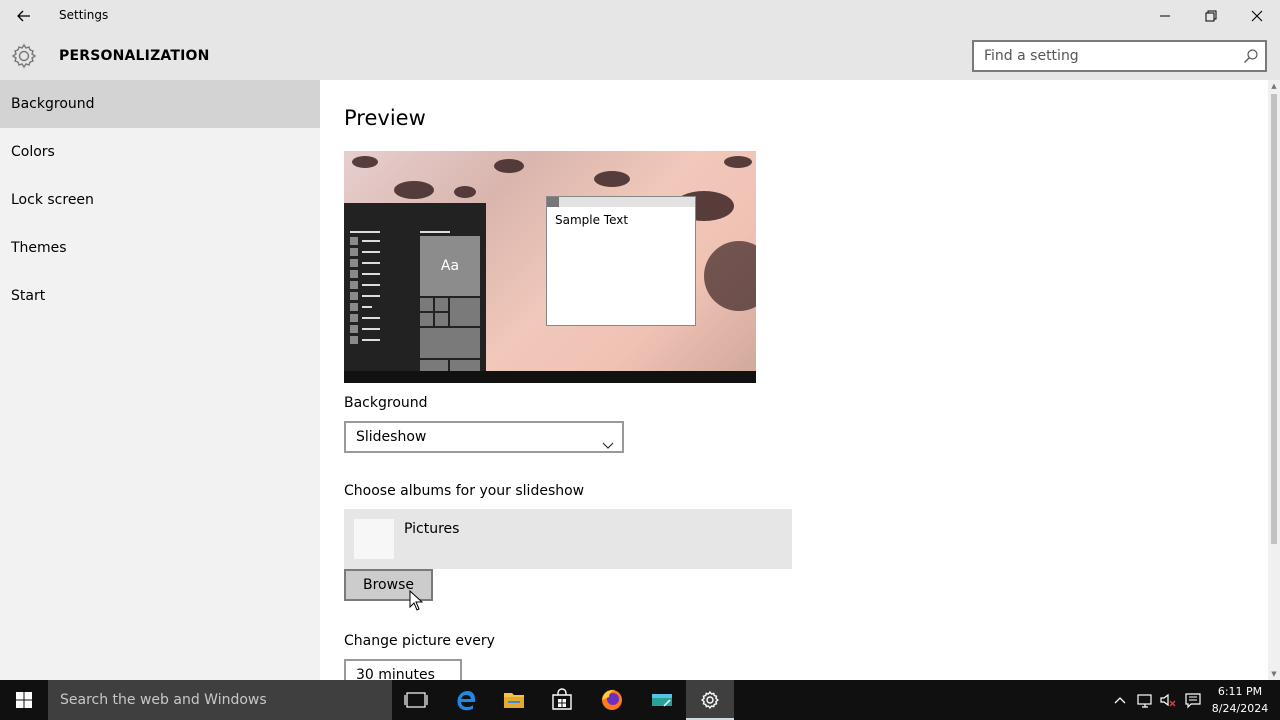 The image size is (1280, 720). Describe the element at coordinates (662, 700) in the screenshot. I see `app-icon` at that location.